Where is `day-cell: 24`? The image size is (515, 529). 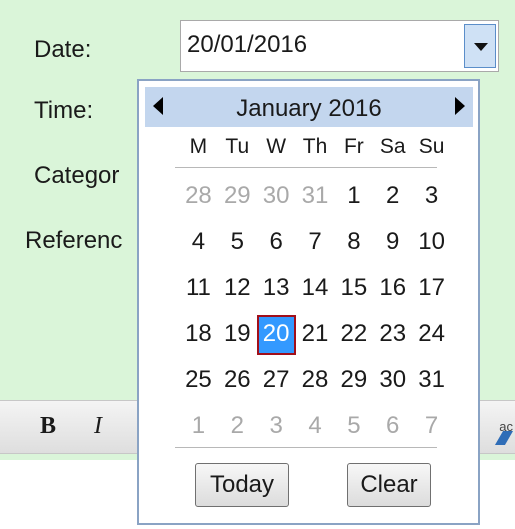
day-cell: 24 is located at coordinates (431, 335).